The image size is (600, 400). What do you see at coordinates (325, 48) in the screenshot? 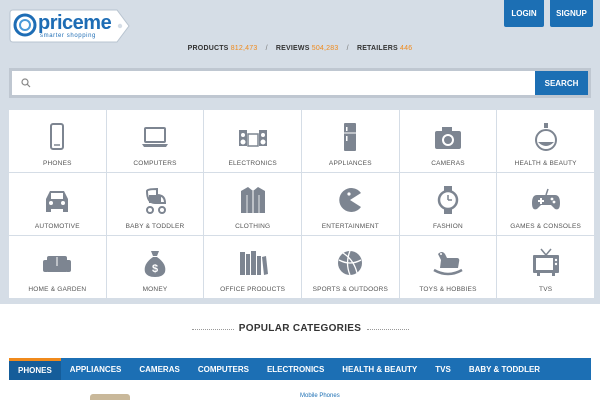
I see `reviews-count: 504,283` at bounding box center [325, 48].